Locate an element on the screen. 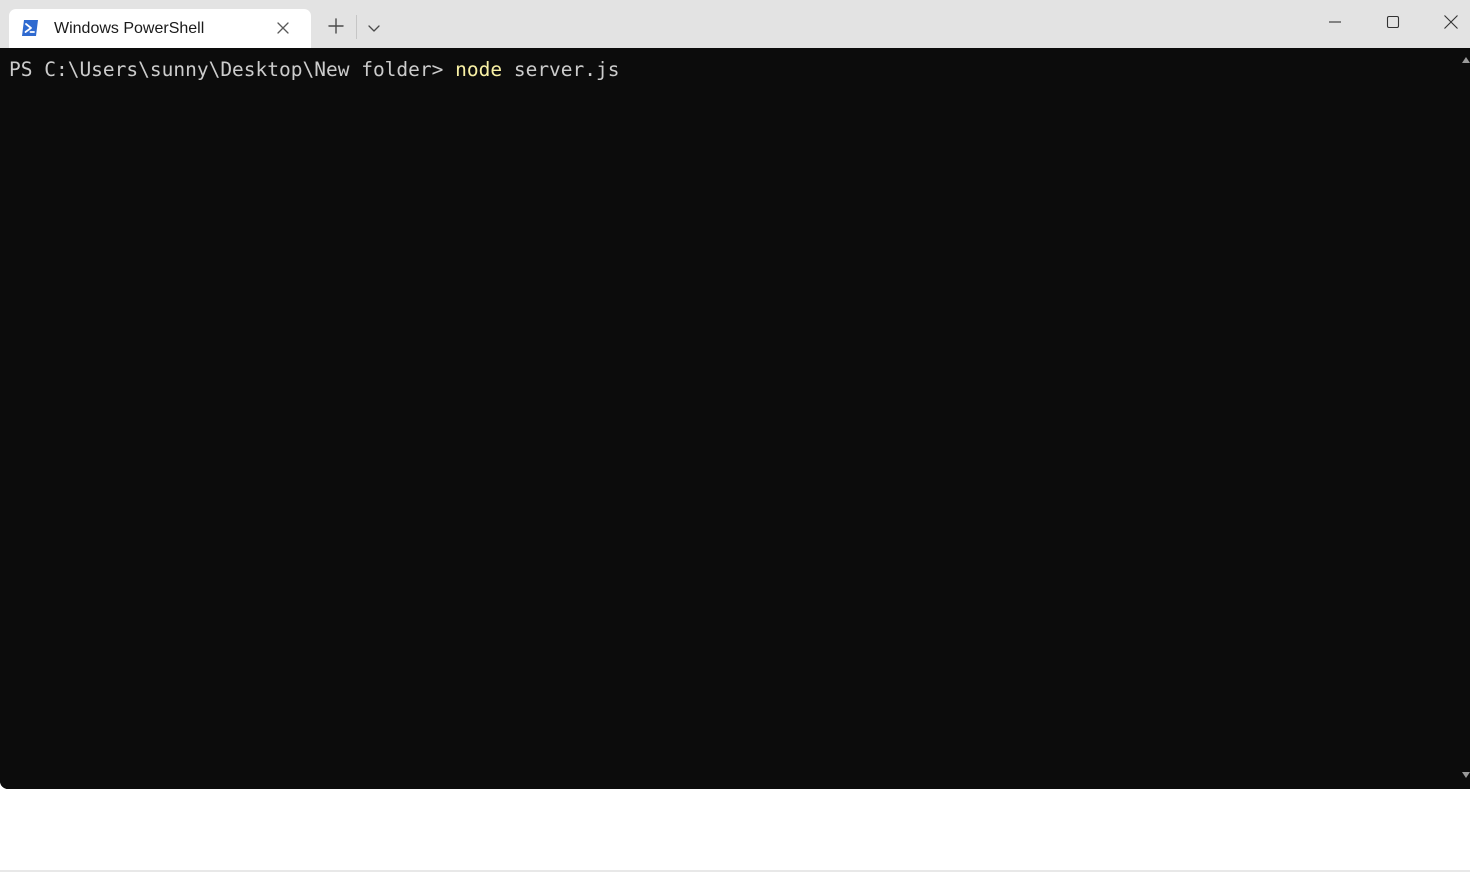  close-window-button is located at coordinates (1446, 22).